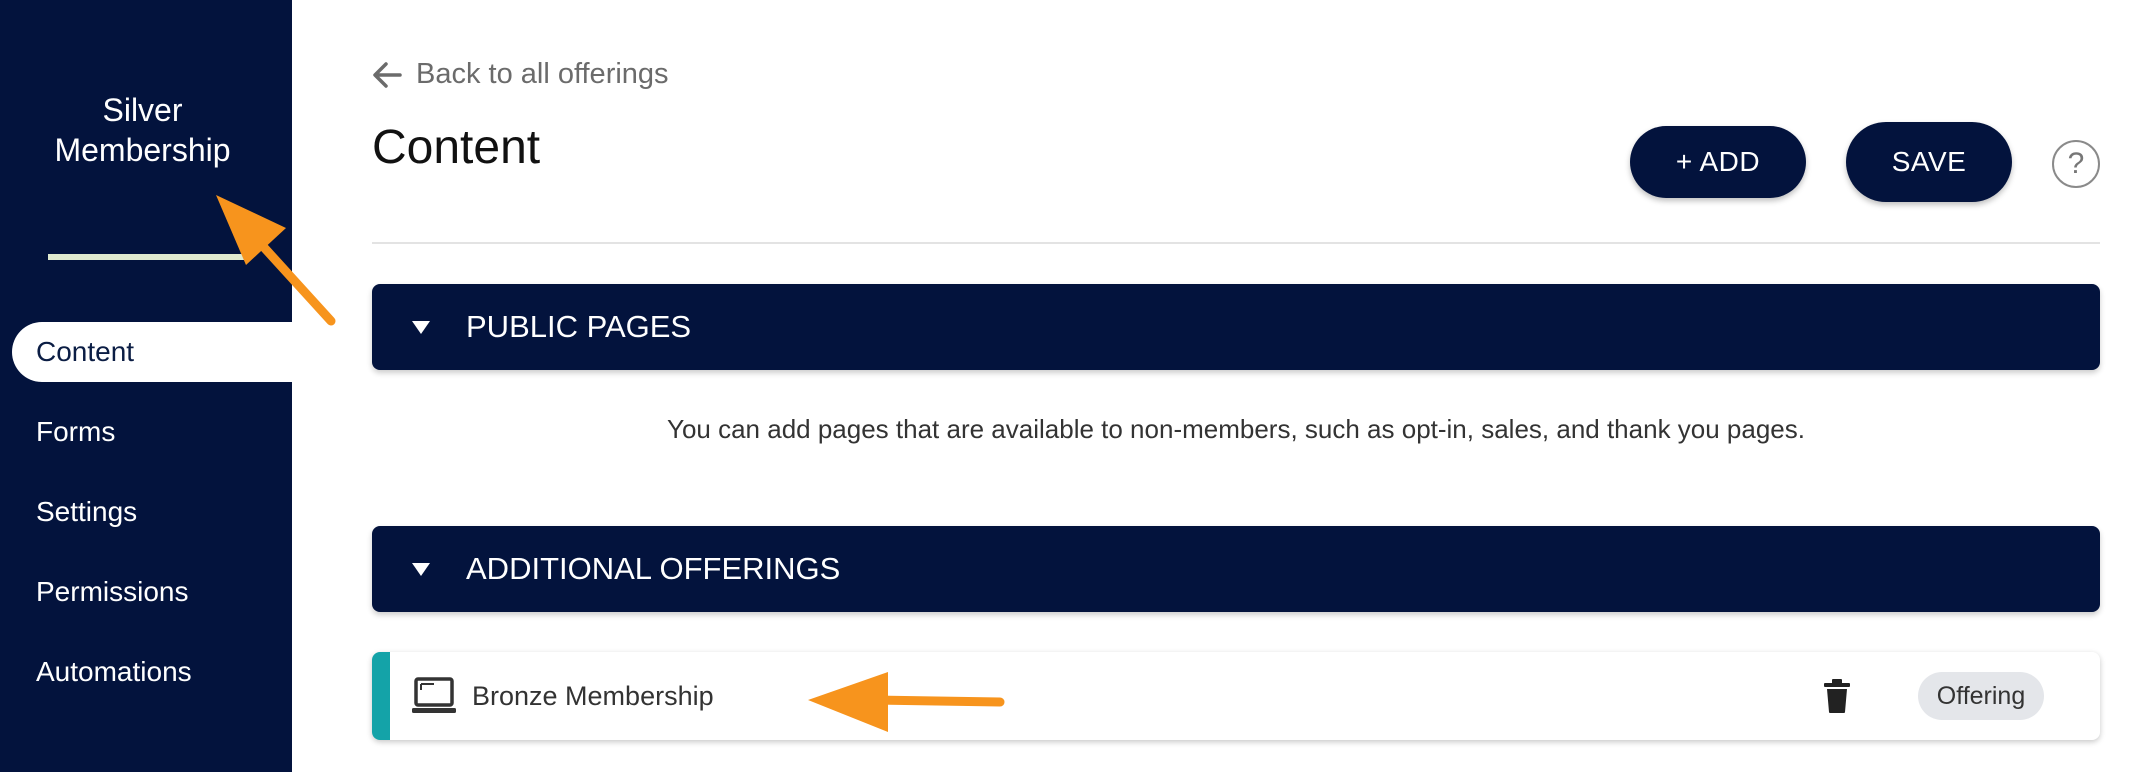 The height and width of the screenshot is (772, 2132). I want to click on arrow-left-icon, so click(387, 74).